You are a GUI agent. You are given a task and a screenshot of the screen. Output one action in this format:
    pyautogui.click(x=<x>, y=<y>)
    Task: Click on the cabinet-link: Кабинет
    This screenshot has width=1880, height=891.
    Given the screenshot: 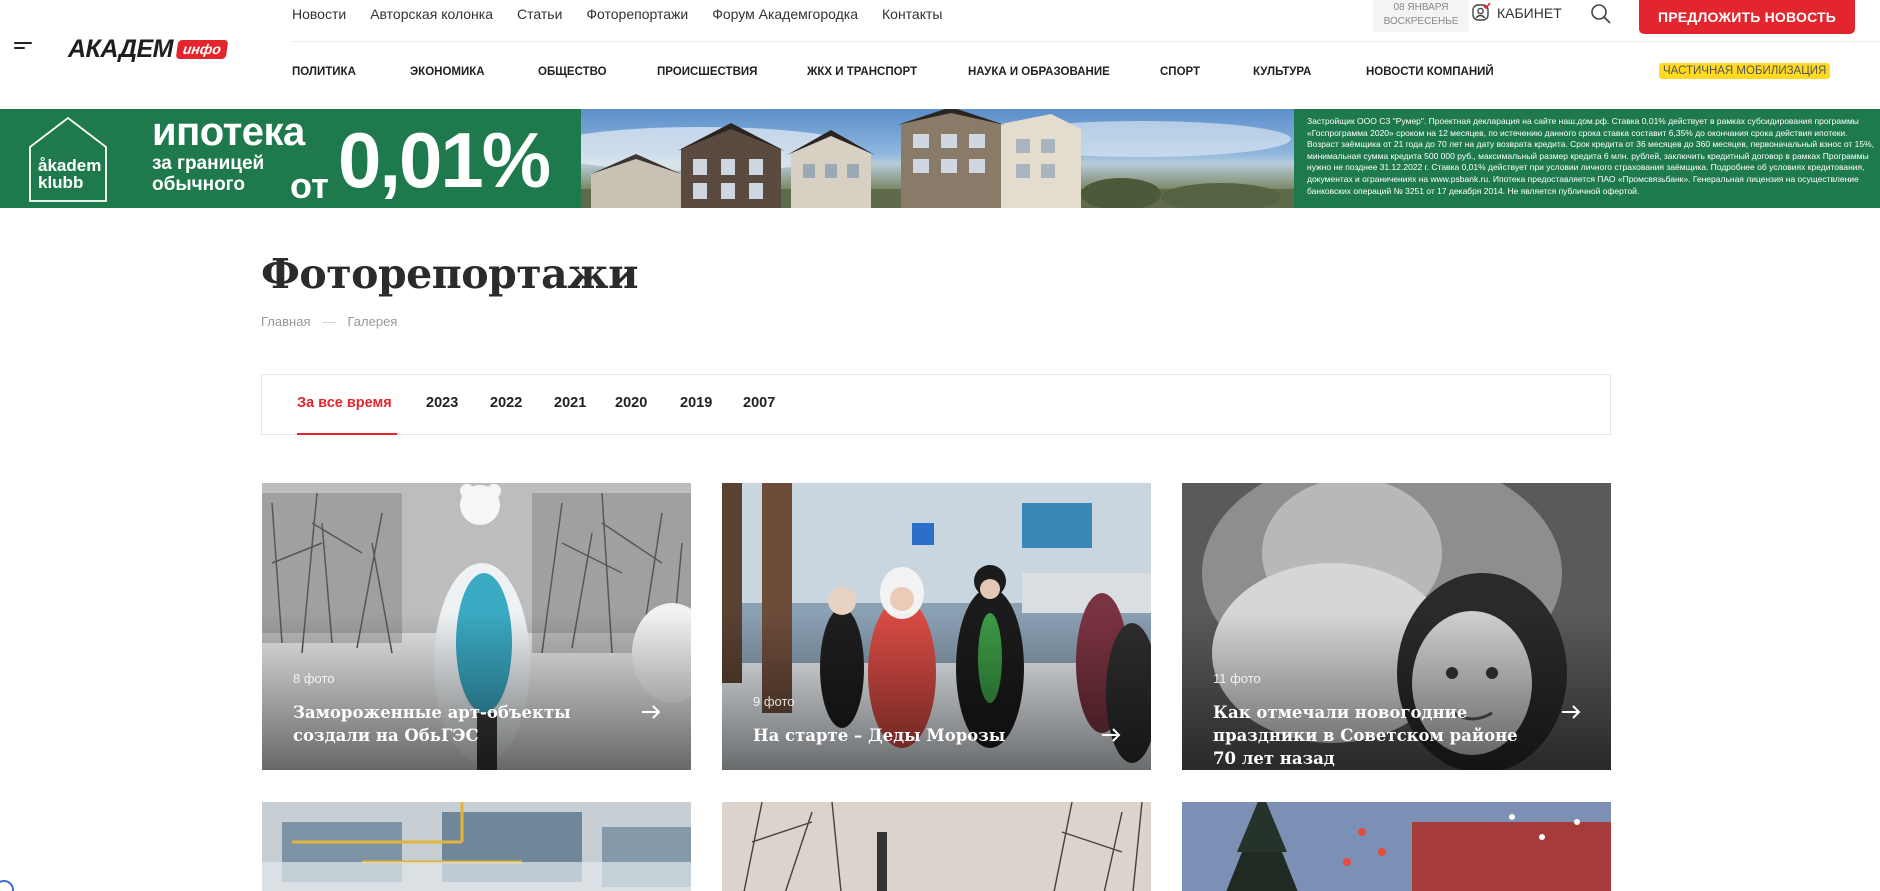 What is the action you would take?
    pyautogui.click(x=1516, y=13)
    